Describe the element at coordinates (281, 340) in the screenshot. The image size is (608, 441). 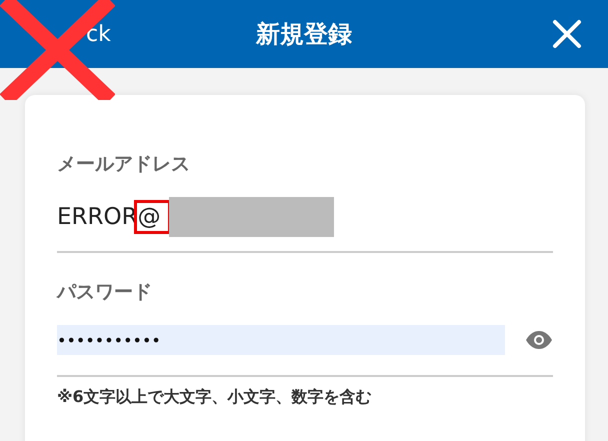
I see `password-field: •••••••••••` at that location.